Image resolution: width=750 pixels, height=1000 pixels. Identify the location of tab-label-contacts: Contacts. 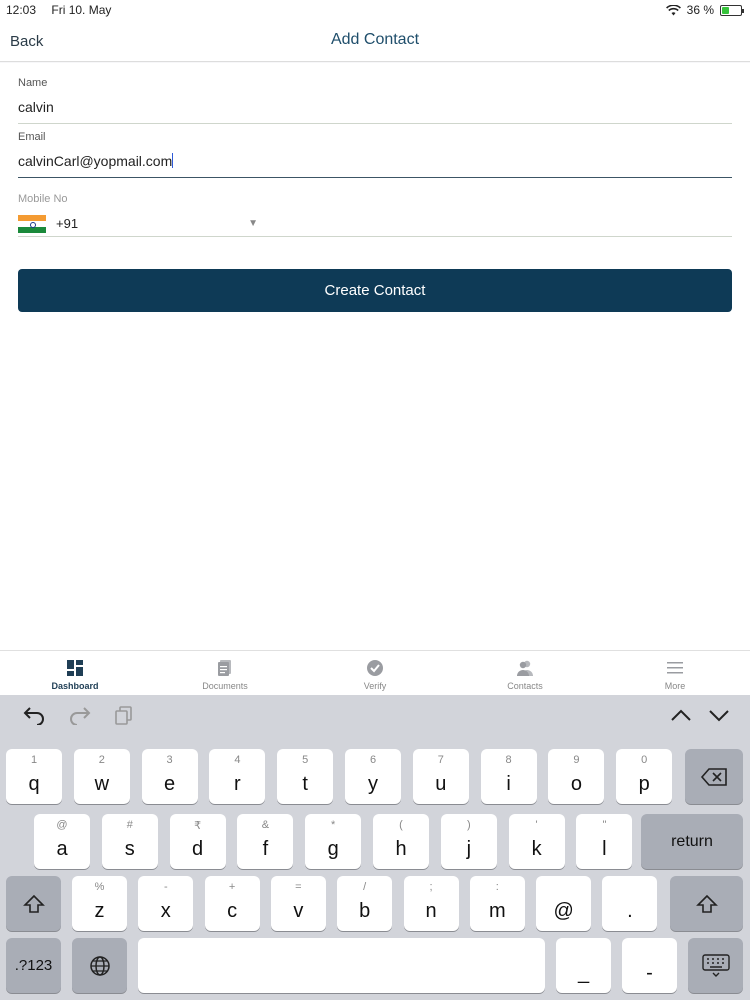
(525, 686).